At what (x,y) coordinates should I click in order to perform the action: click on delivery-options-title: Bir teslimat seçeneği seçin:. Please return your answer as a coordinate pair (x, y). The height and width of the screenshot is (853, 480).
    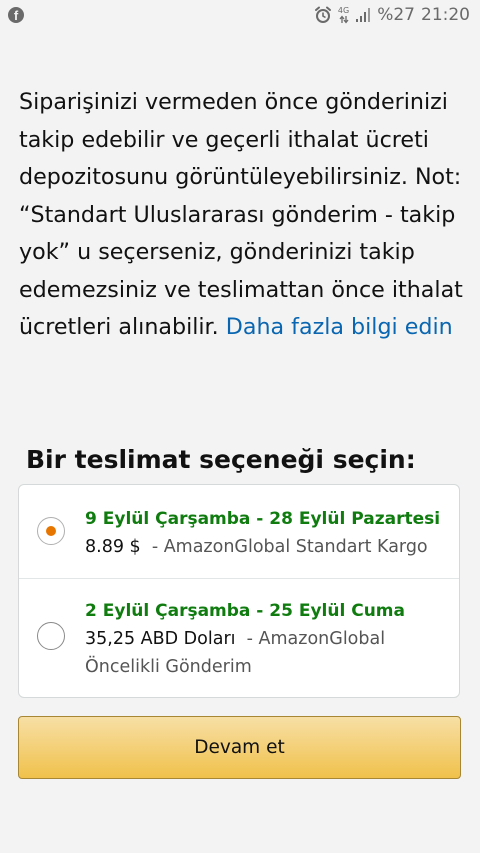
    Looking at the image, I should click on (221, 459).